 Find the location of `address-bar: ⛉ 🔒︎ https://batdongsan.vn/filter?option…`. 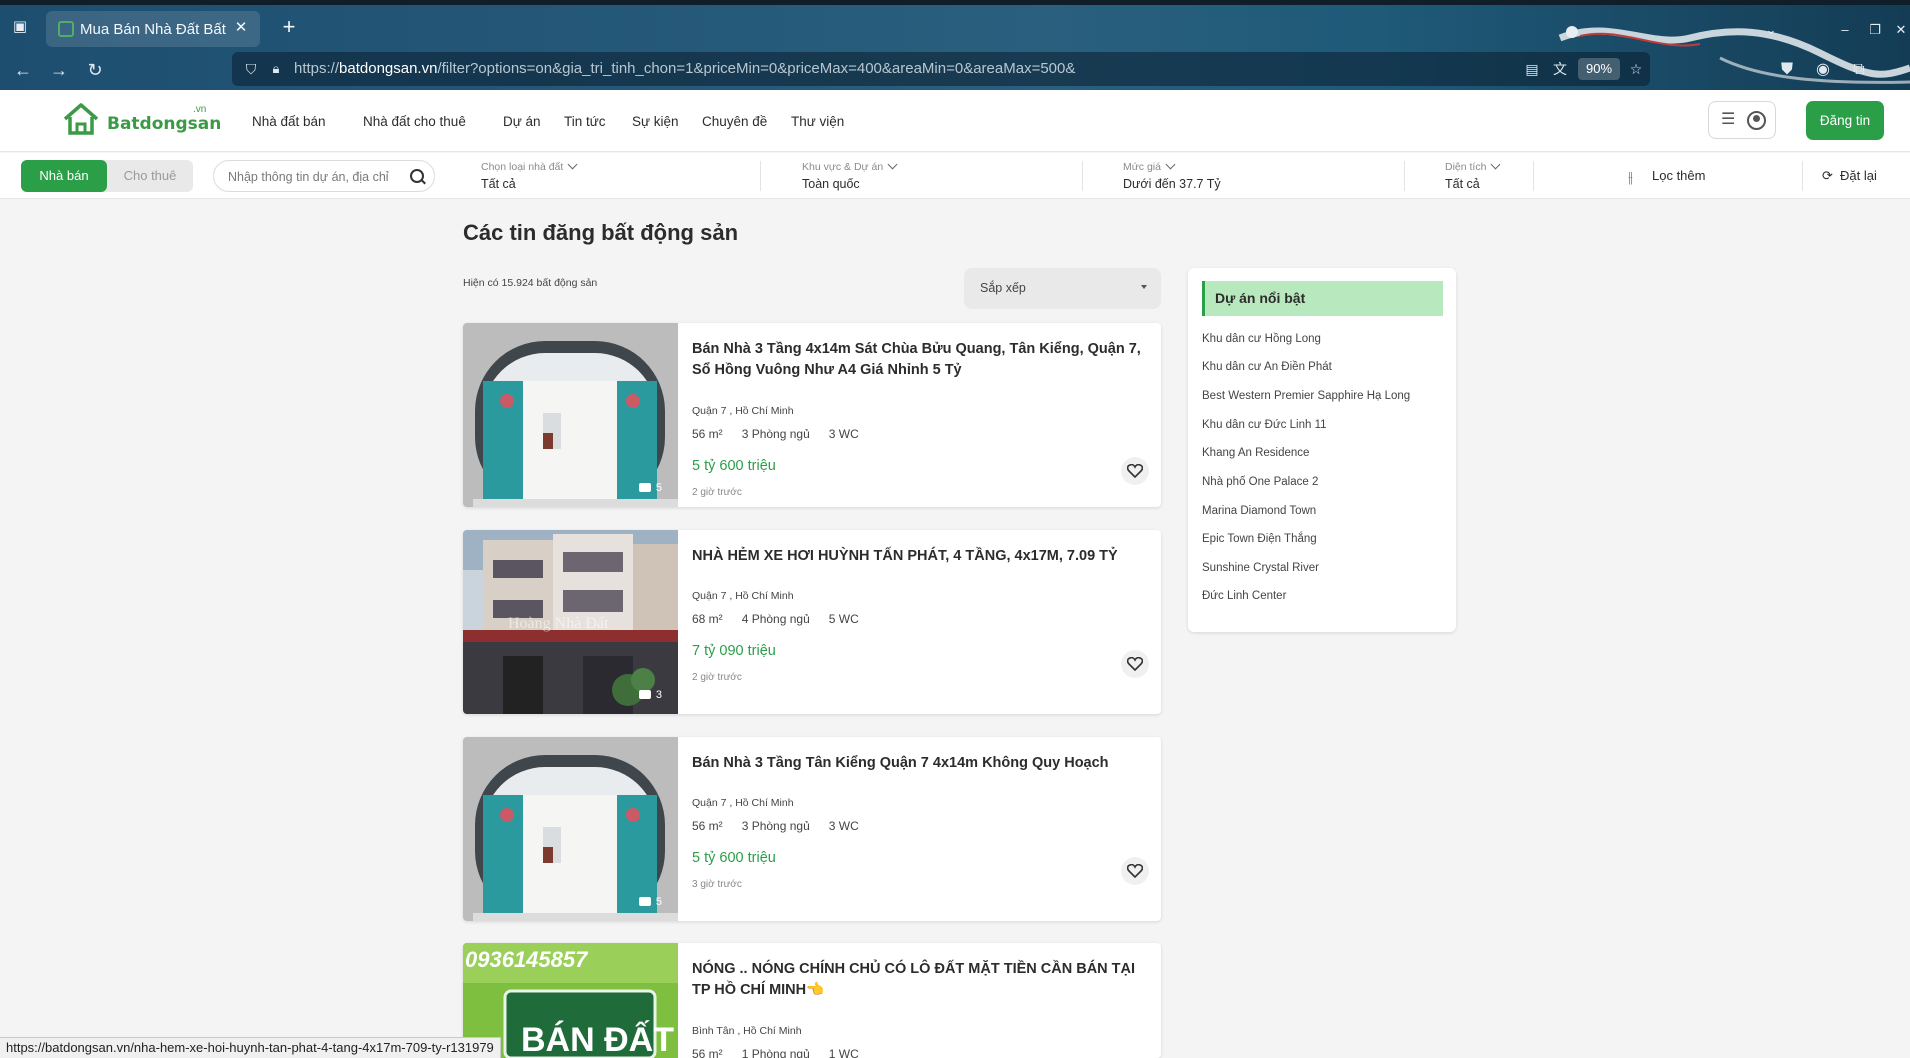

address-bar: ⛉ 🔒︎ https://batdongsan.vn/filter?option… is located at coordinates (941, 69).